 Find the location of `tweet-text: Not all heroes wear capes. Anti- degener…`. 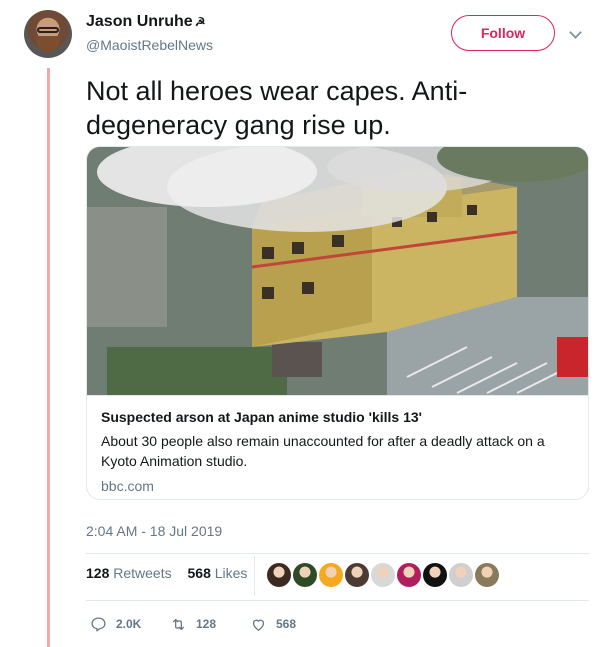

tweet-text: Not all heroes wear capes. Anti- degener… is located at coordinates (336, 108).